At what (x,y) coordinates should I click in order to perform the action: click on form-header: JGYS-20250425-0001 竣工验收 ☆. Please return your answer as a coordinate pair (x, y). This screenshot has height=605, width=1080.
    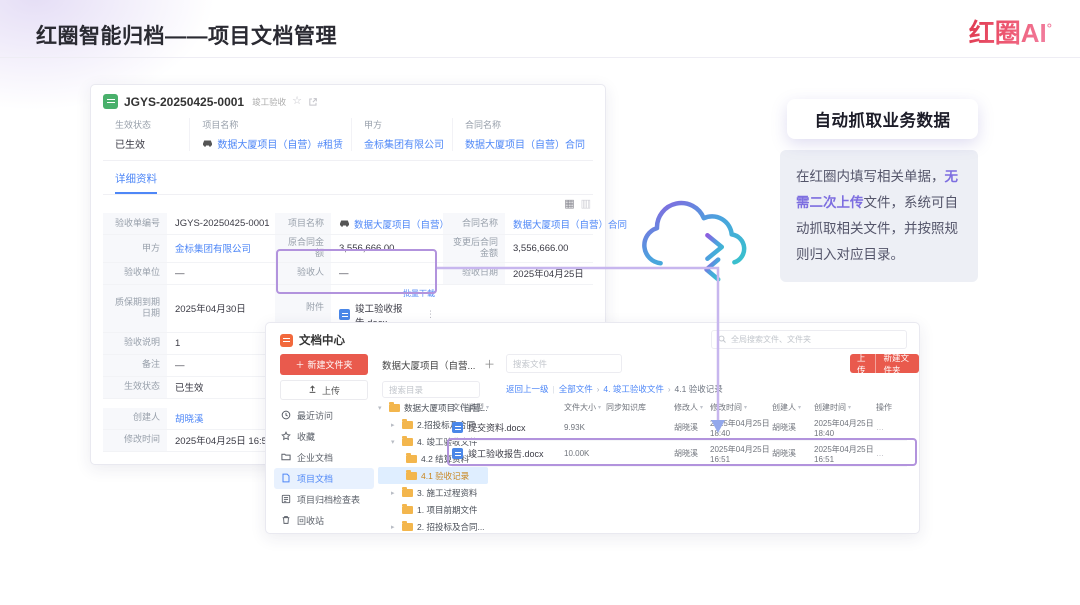
    Looking at the image, I should click on (348, 101).